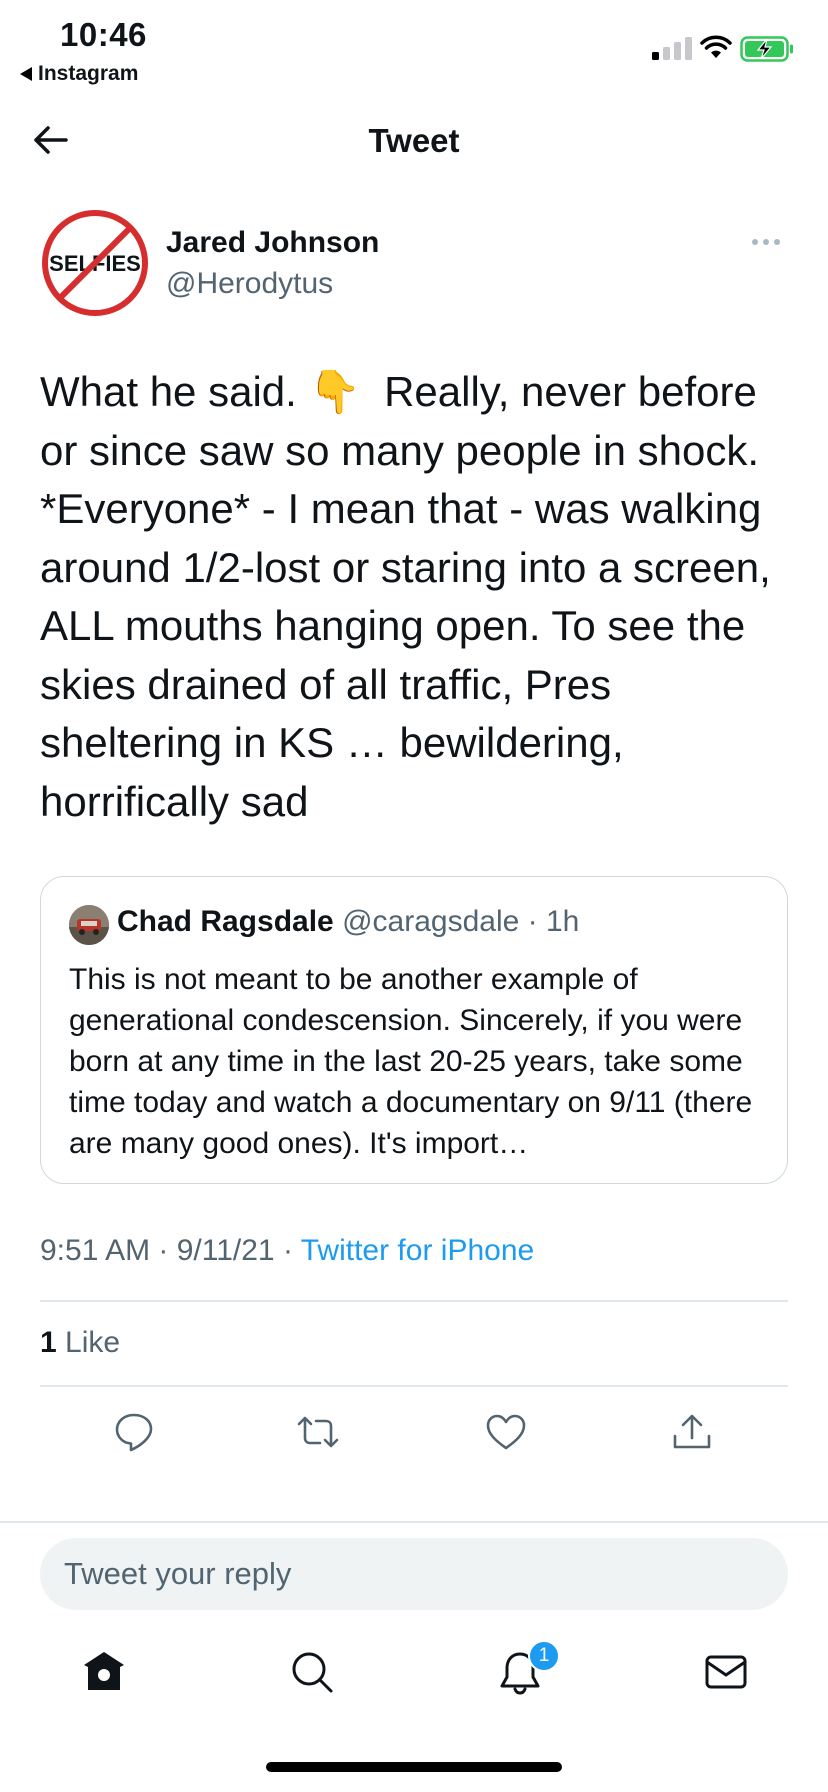 The image size is (828, 1792). I want to click on quoted-tweet-header: Chad Ragsdale @caragsdale · 1h, so click(348, 921).